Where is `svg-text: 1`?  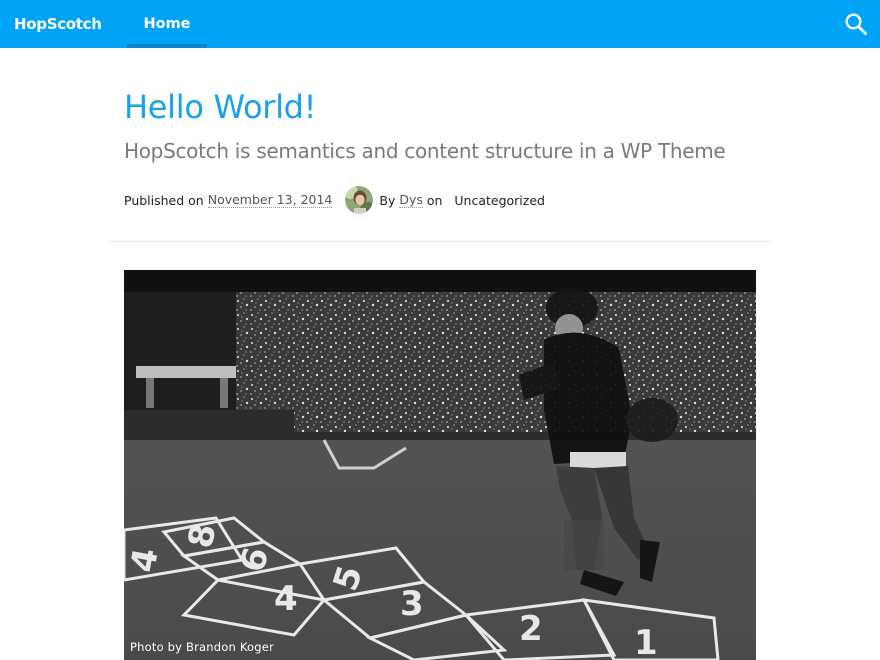
svg-text: 1 is located at coordinates (646, 641).